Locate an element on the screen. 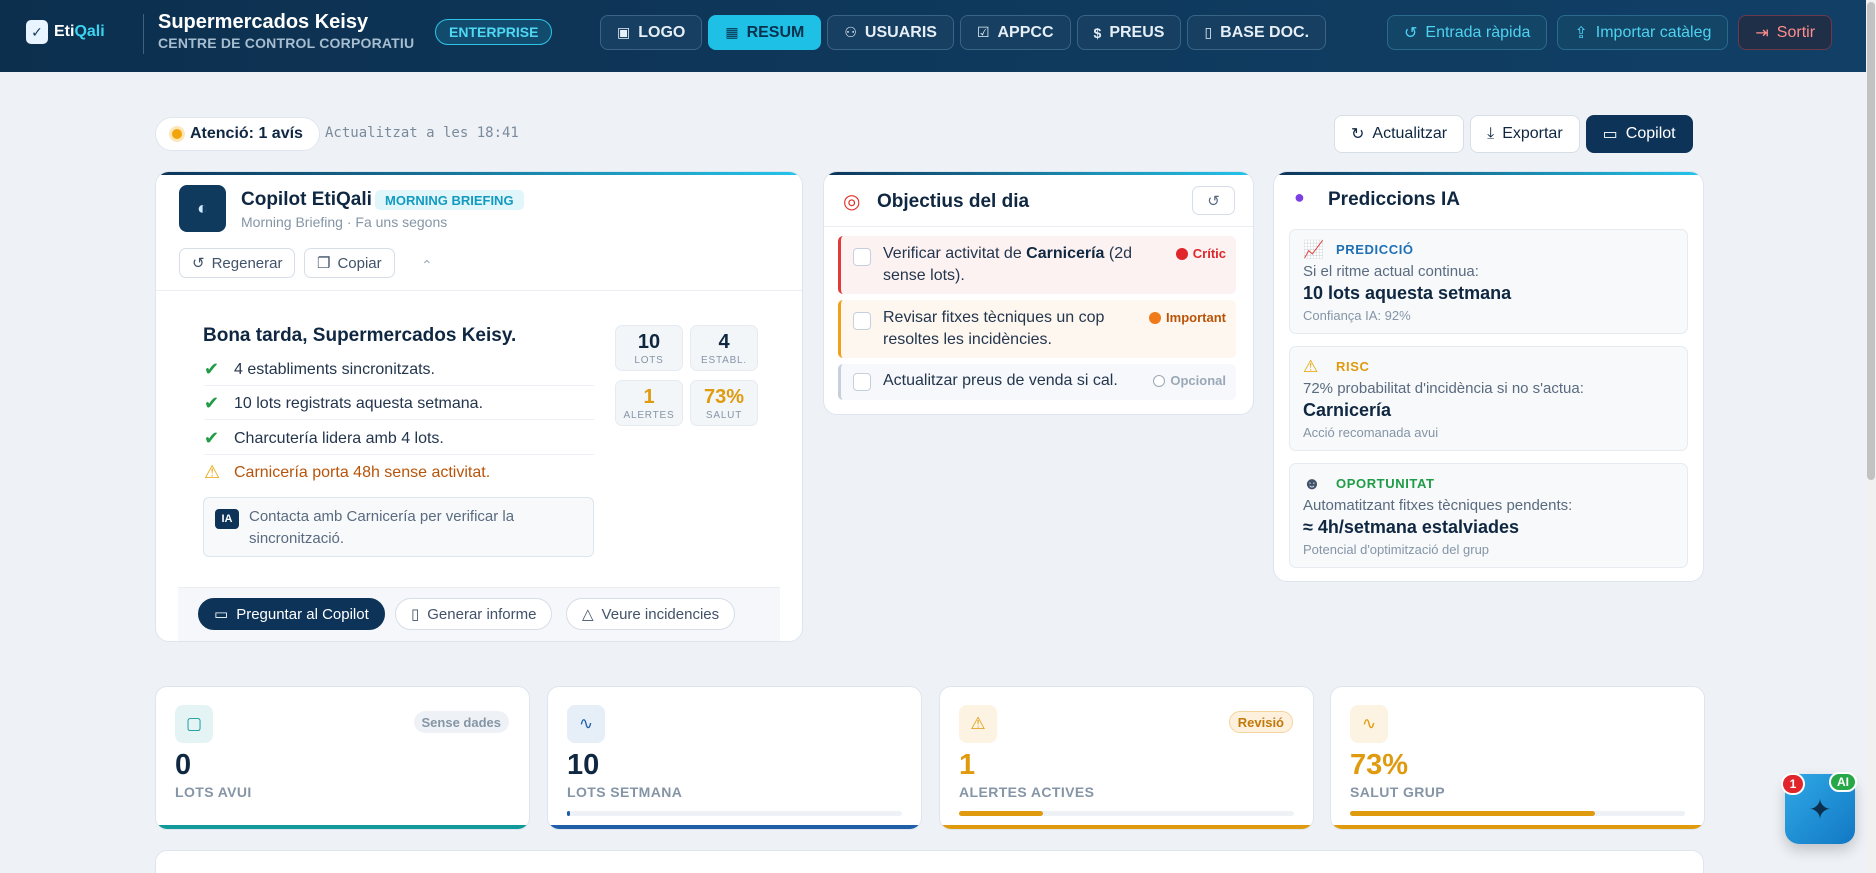 This screenshot has height=873, width=1876. scrollbar is located at coordinates (1871, 436).